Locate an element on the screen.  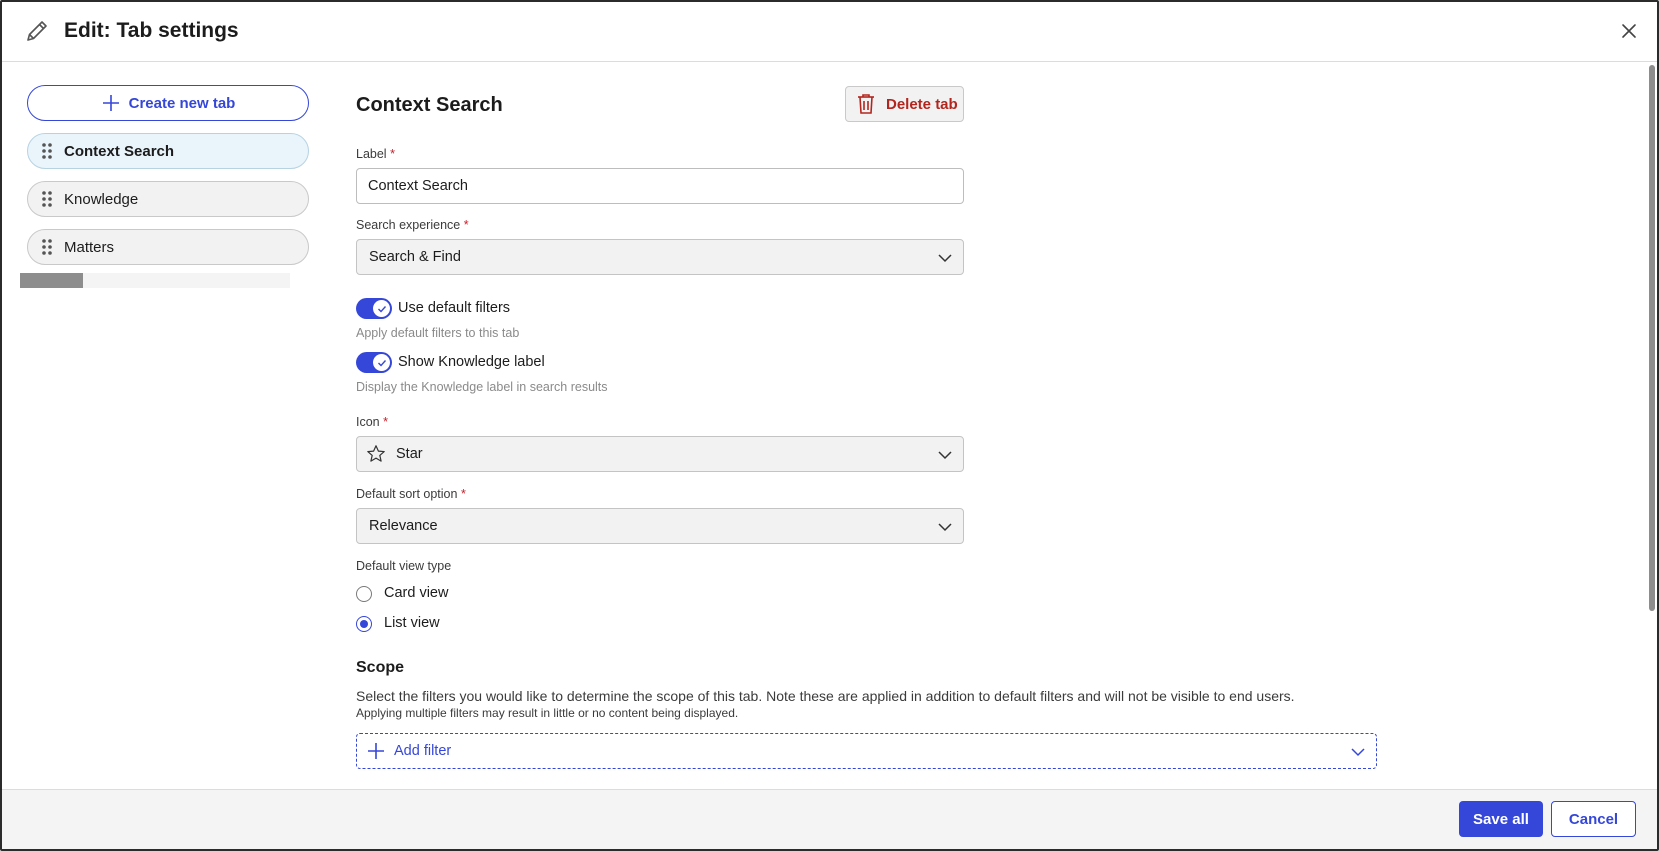
cancel-button: Cancel is located at coordinates (1593, 819).